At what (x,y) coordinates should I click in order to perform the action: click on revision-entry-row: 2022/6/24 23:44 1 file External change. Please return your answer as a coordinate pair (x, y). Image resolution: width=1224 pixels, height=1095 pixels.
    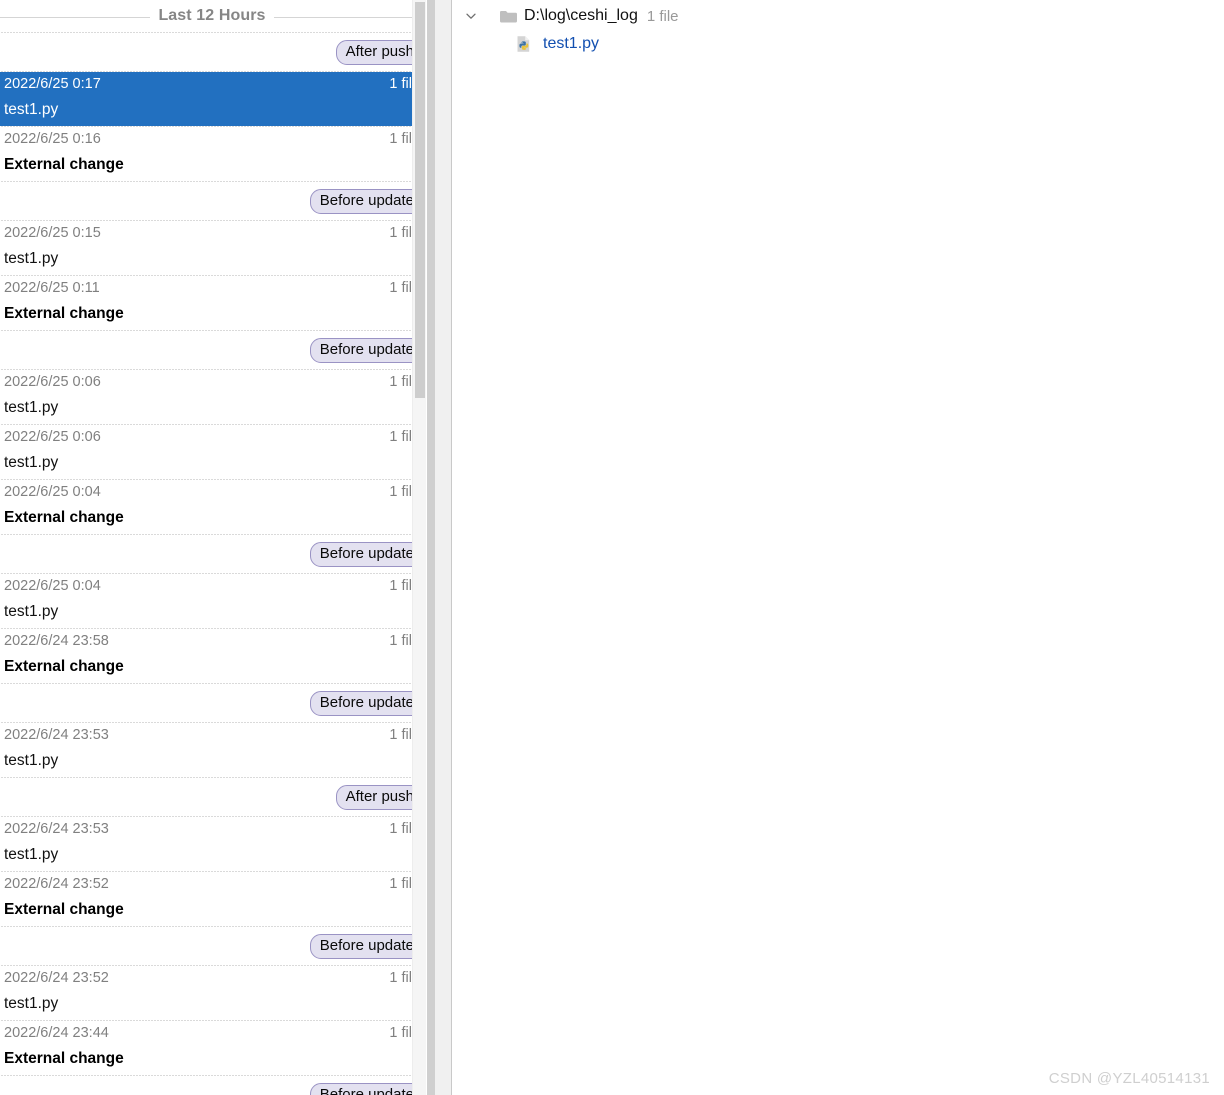
    Looking at the image, I should click on (213, 1048).